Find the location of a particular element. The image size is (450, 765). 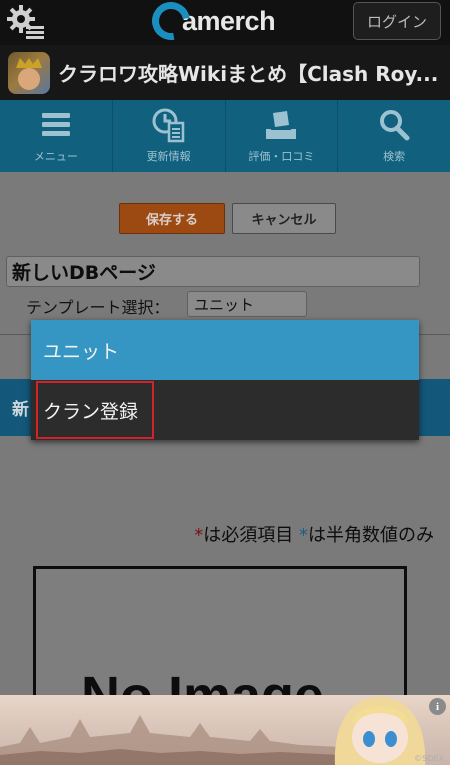

template-dropdown: ユニット クラン登録 is located at coordinates (225, 380).